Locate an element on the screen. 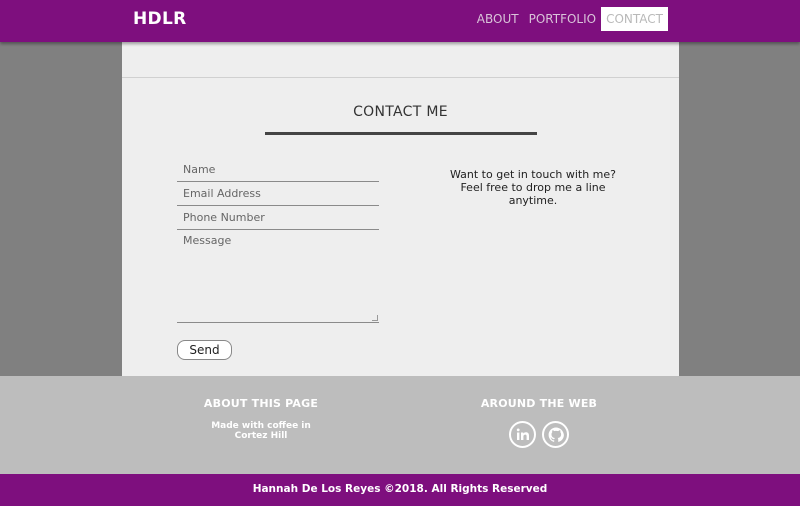 The height and width of the screenshot is (506, 800). message-field is located at coordinates (278, 277).